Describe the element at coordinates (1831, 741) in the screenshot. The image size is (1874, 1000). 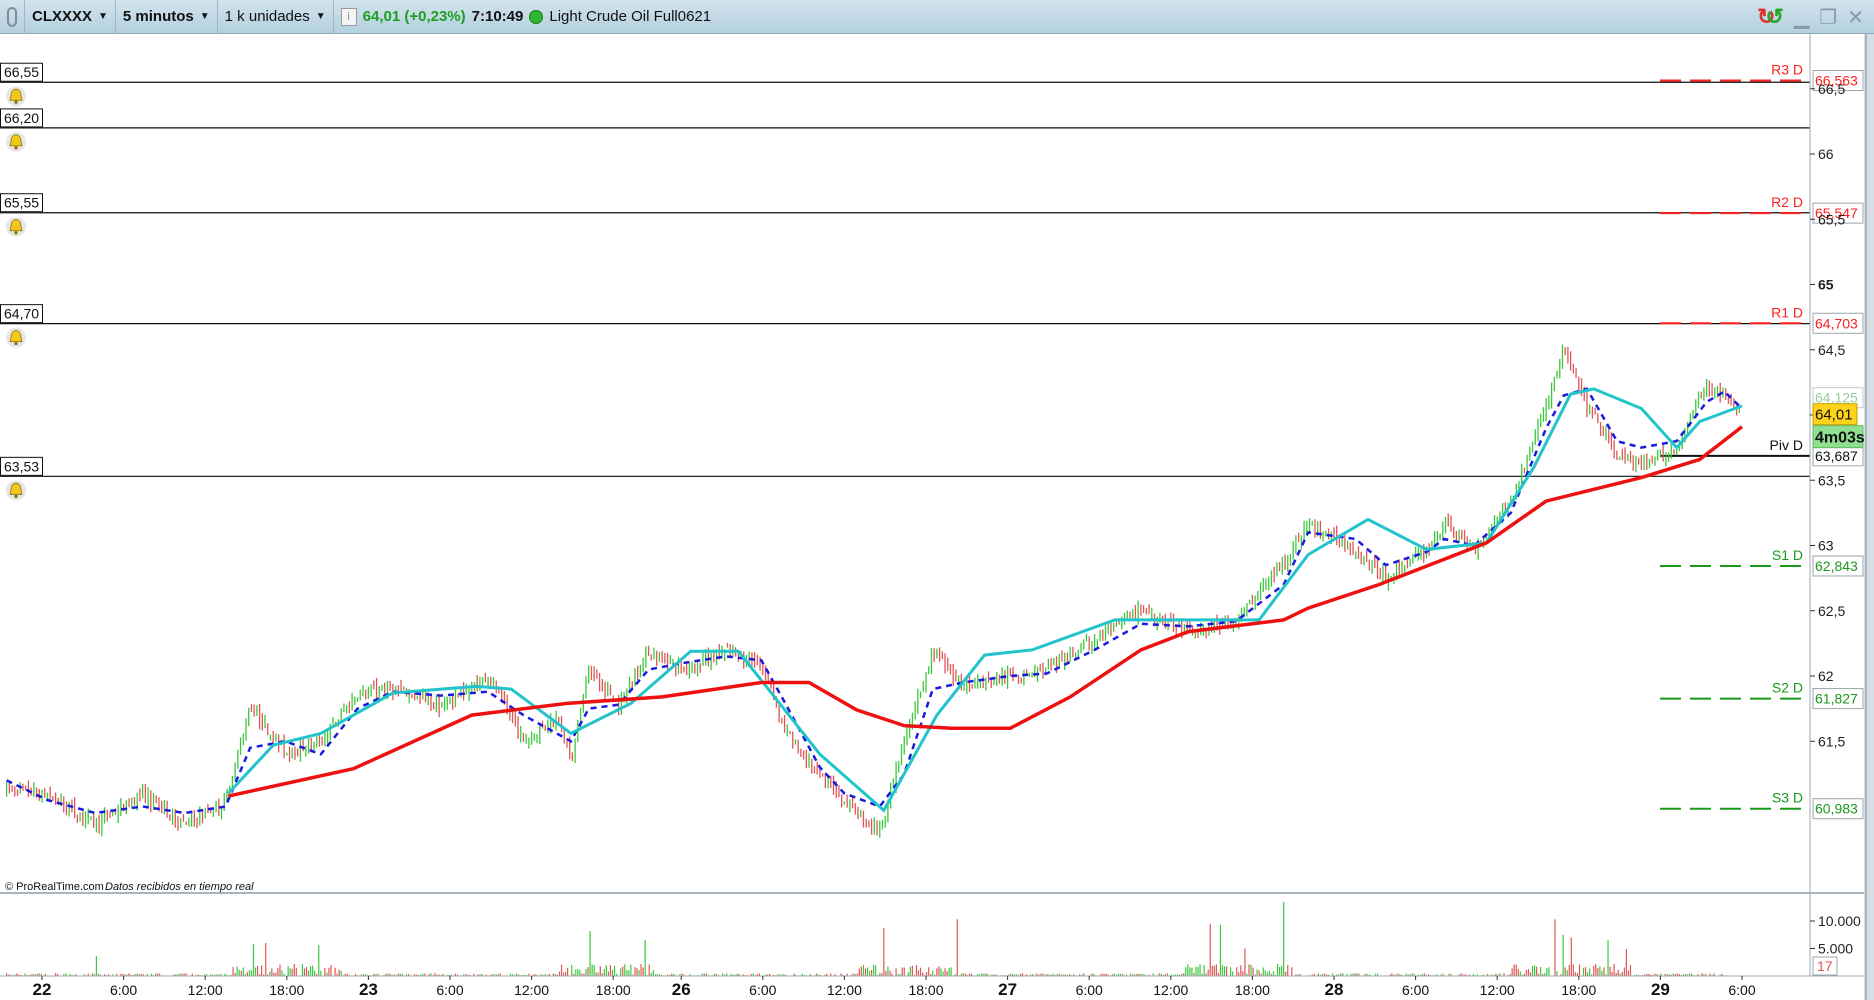
I see `price-tick-label: 61,5` at that location.